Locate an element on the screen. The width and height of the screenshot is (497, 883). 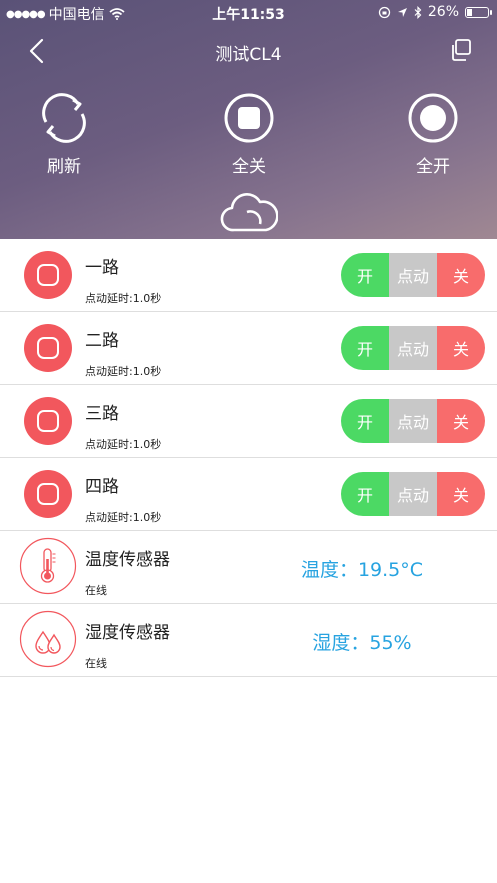
battery-icon is located at coordinates (478, 12).